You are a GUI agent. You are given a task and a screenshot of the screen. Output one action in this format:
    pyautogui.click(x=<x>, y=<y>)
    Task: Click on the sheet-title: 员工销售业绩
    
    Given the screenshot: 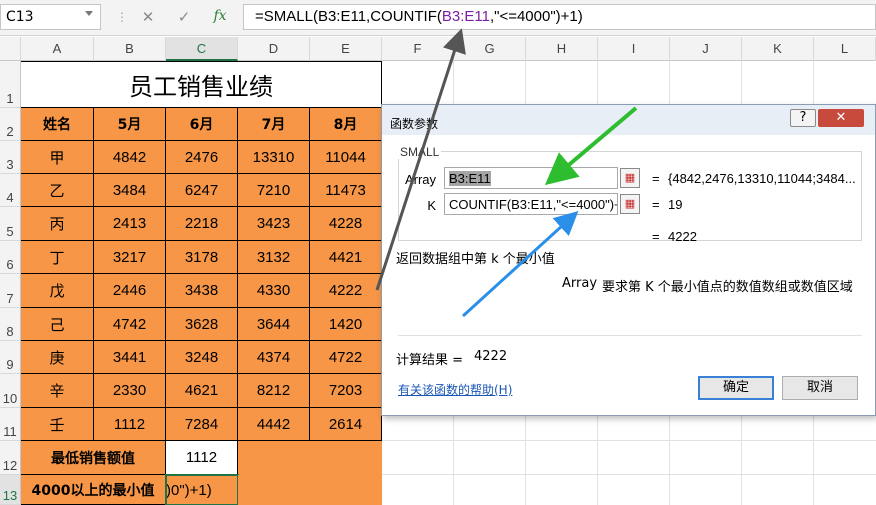 What is the action you would take?
    pyautogui.click(x=201, y=84)
    